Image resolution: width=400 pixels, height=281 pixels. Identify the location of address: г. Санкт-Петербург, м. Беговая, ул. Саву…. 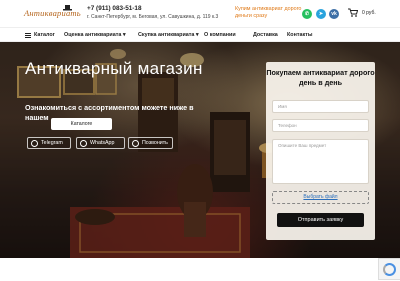
(153, 17).